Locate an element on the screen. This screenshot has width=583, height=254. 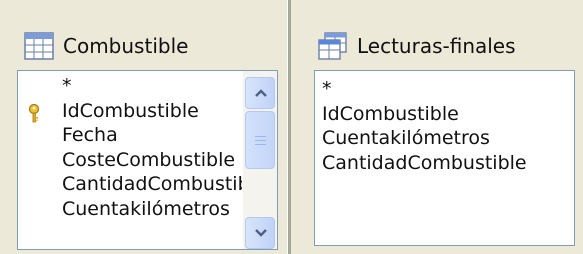
table-title-bar: Combustible is located at coordinates (106, 46).